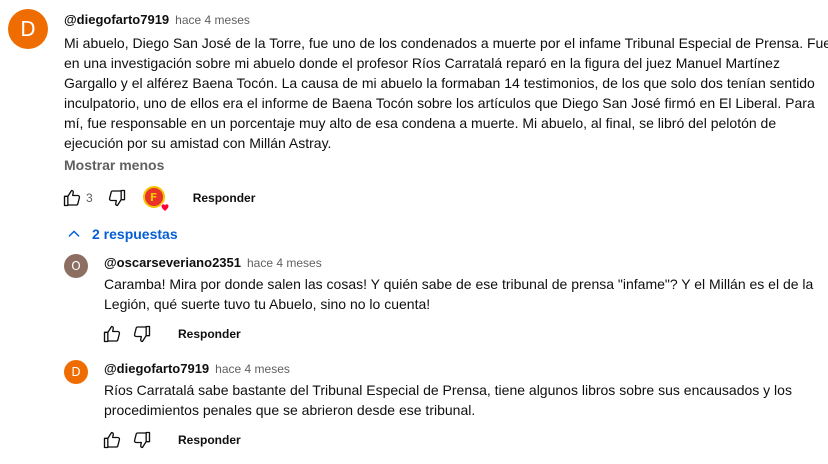  Describe the element at coordinates (135, 234) in the screenshot. I see `replies-count-label: 2 respuestas` at that location.